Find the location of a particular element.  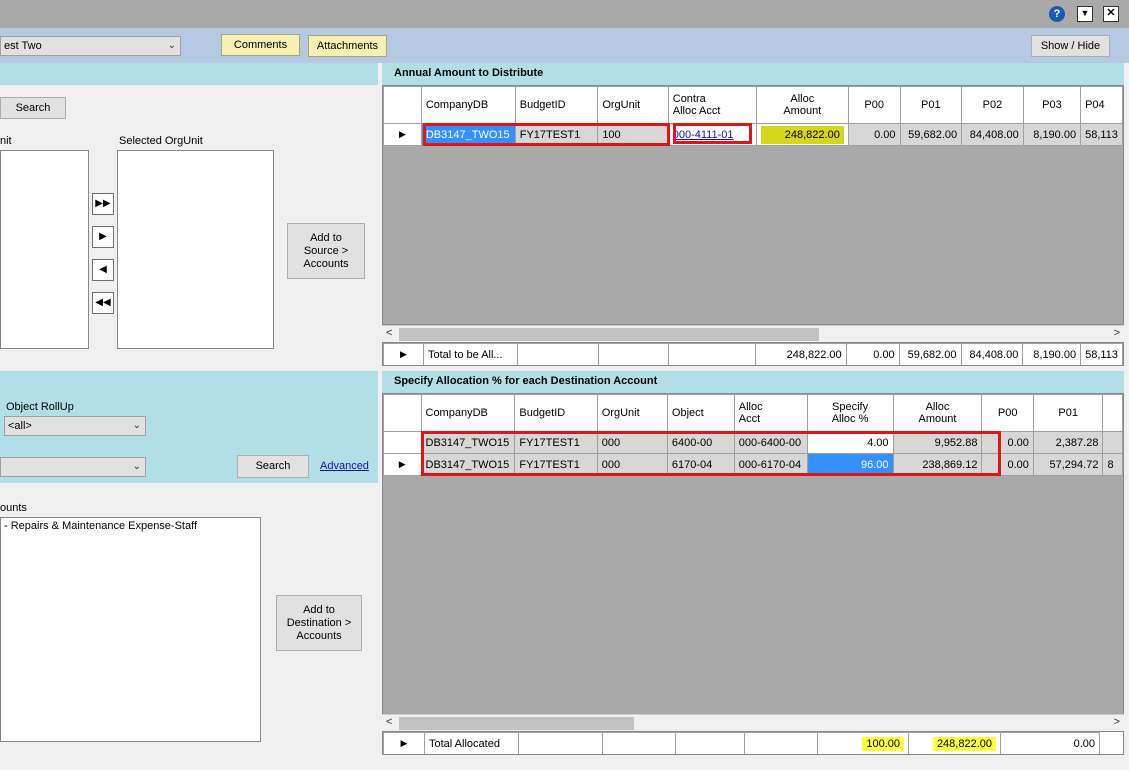

col-p04: P04 is located at coordinates (1101, 105).